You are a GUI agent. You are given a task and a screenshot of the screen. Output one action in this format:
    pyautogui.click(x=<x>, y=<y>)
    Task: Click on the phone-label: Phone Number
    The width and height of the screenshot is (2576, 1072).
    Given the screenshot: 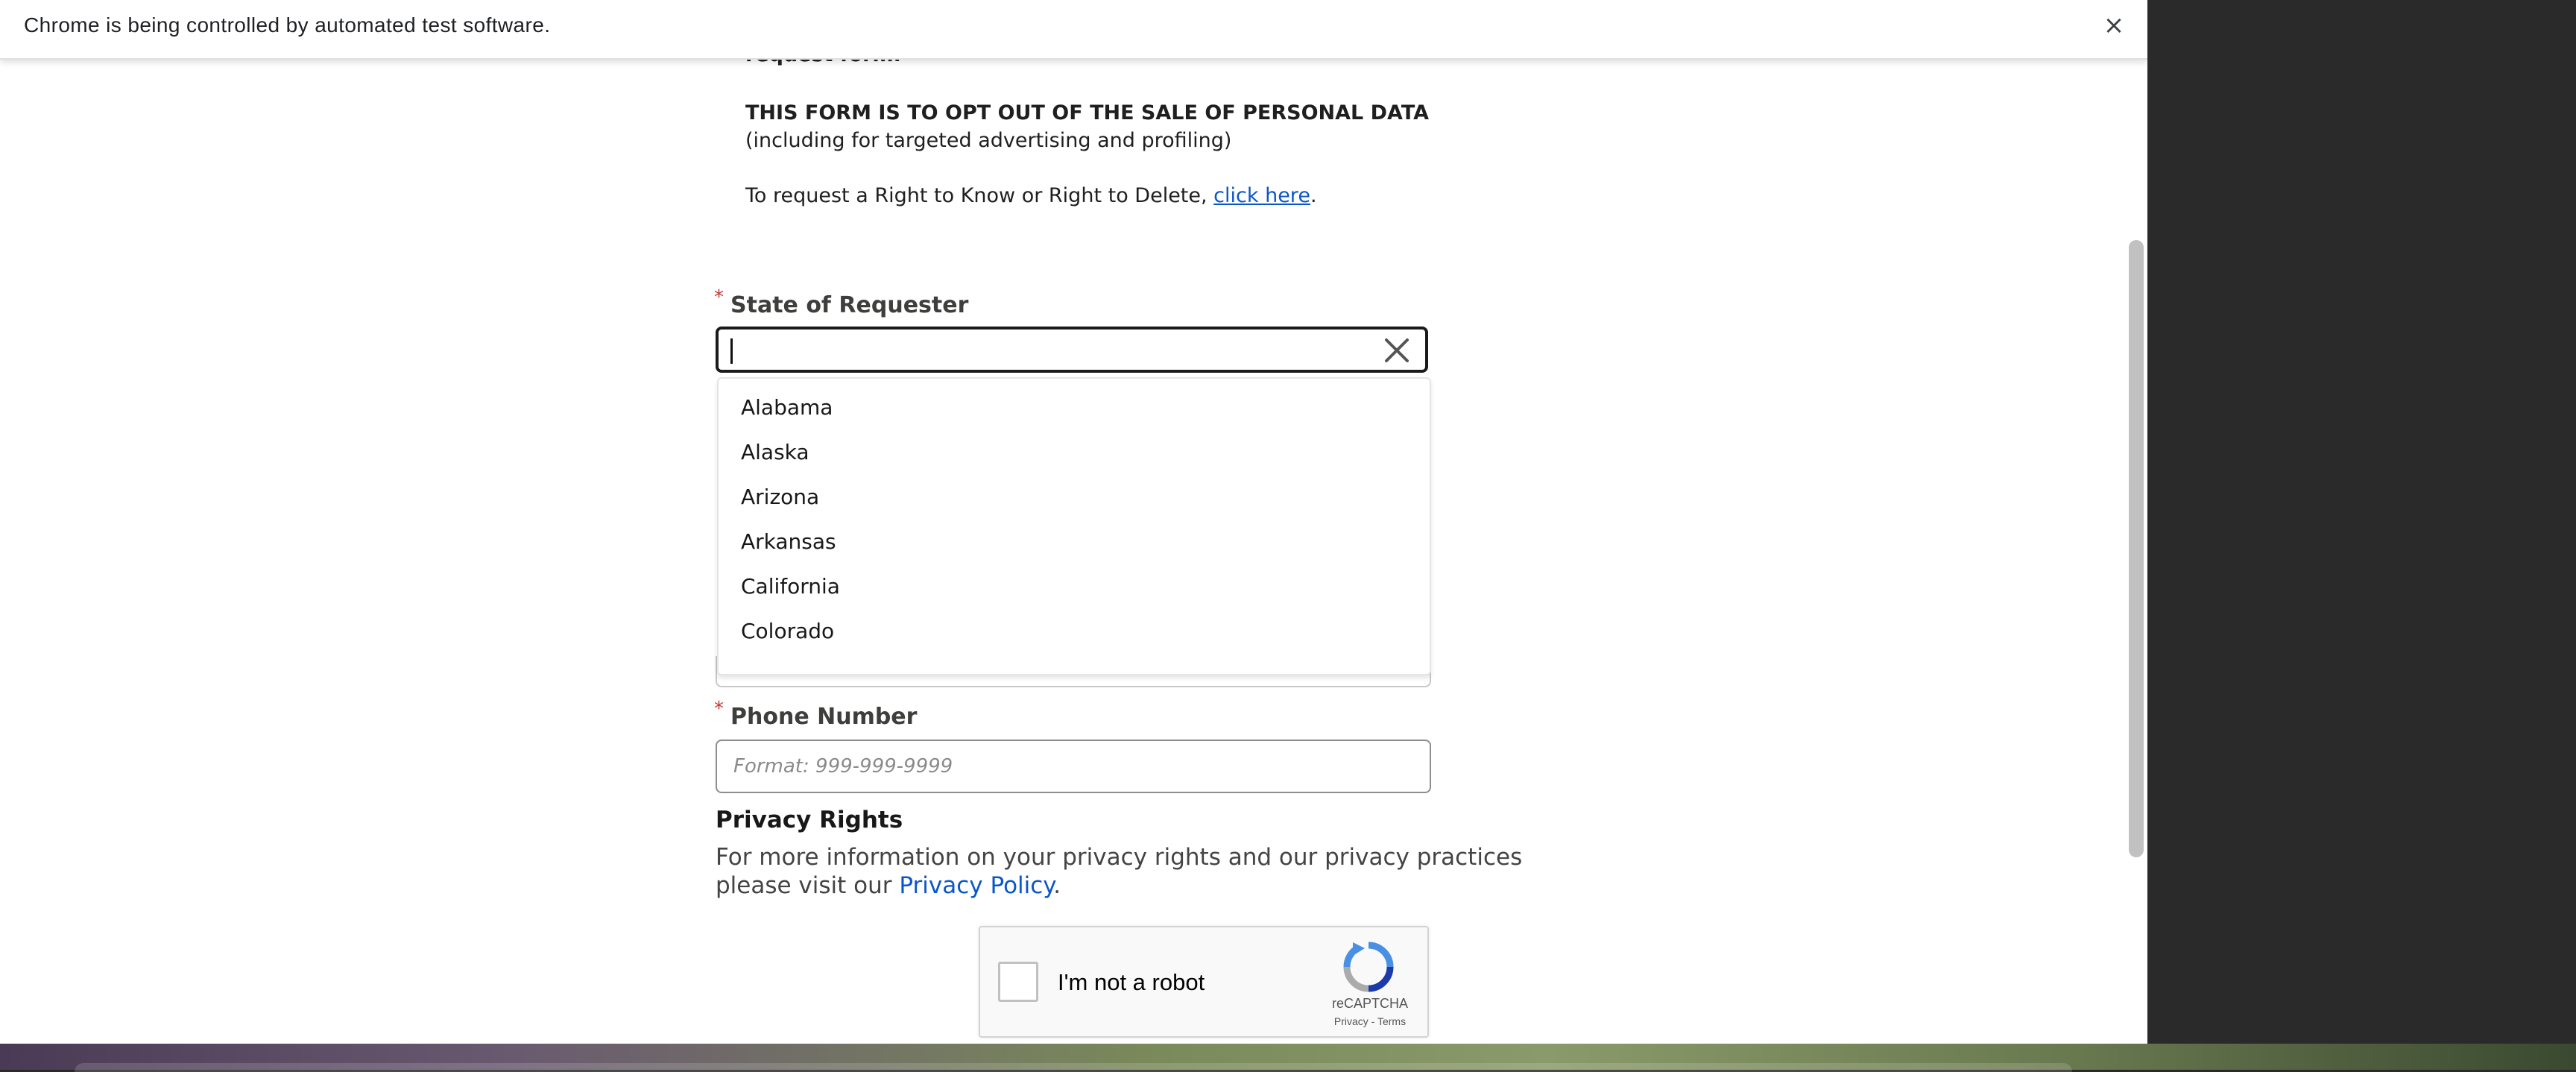 What is the action you would take?
    pyautogui.click(x=824, y=717)
    